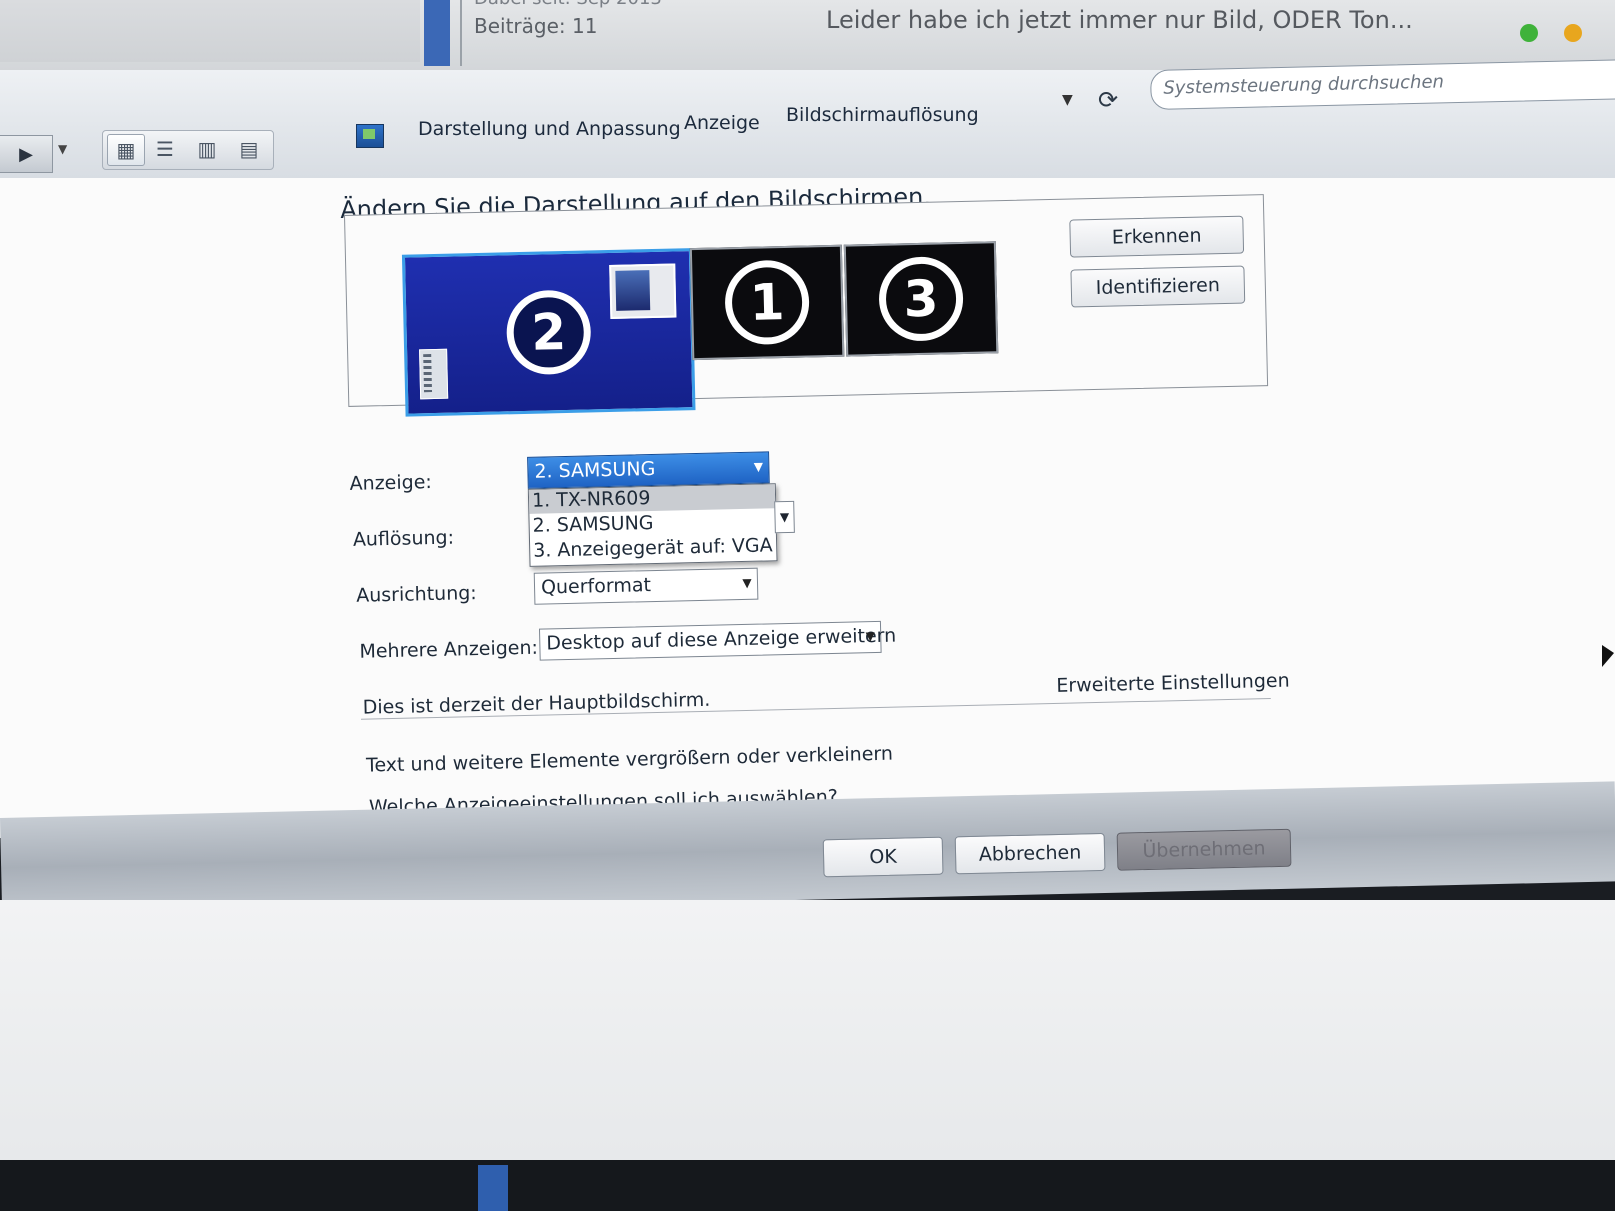 The width and height of the screenshot is (1615, 1211). What do you see at coordinates (126, 150) in the screenshot?
I see `icons-view-icon: ▦` at bounding box center [126, 150].